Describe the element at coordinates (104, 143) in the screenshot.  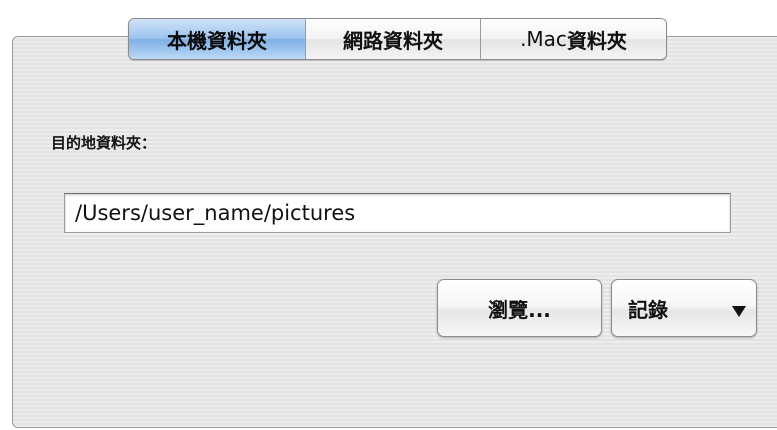
I see `destination-folder-label: 目的地資料夾：` at that location.